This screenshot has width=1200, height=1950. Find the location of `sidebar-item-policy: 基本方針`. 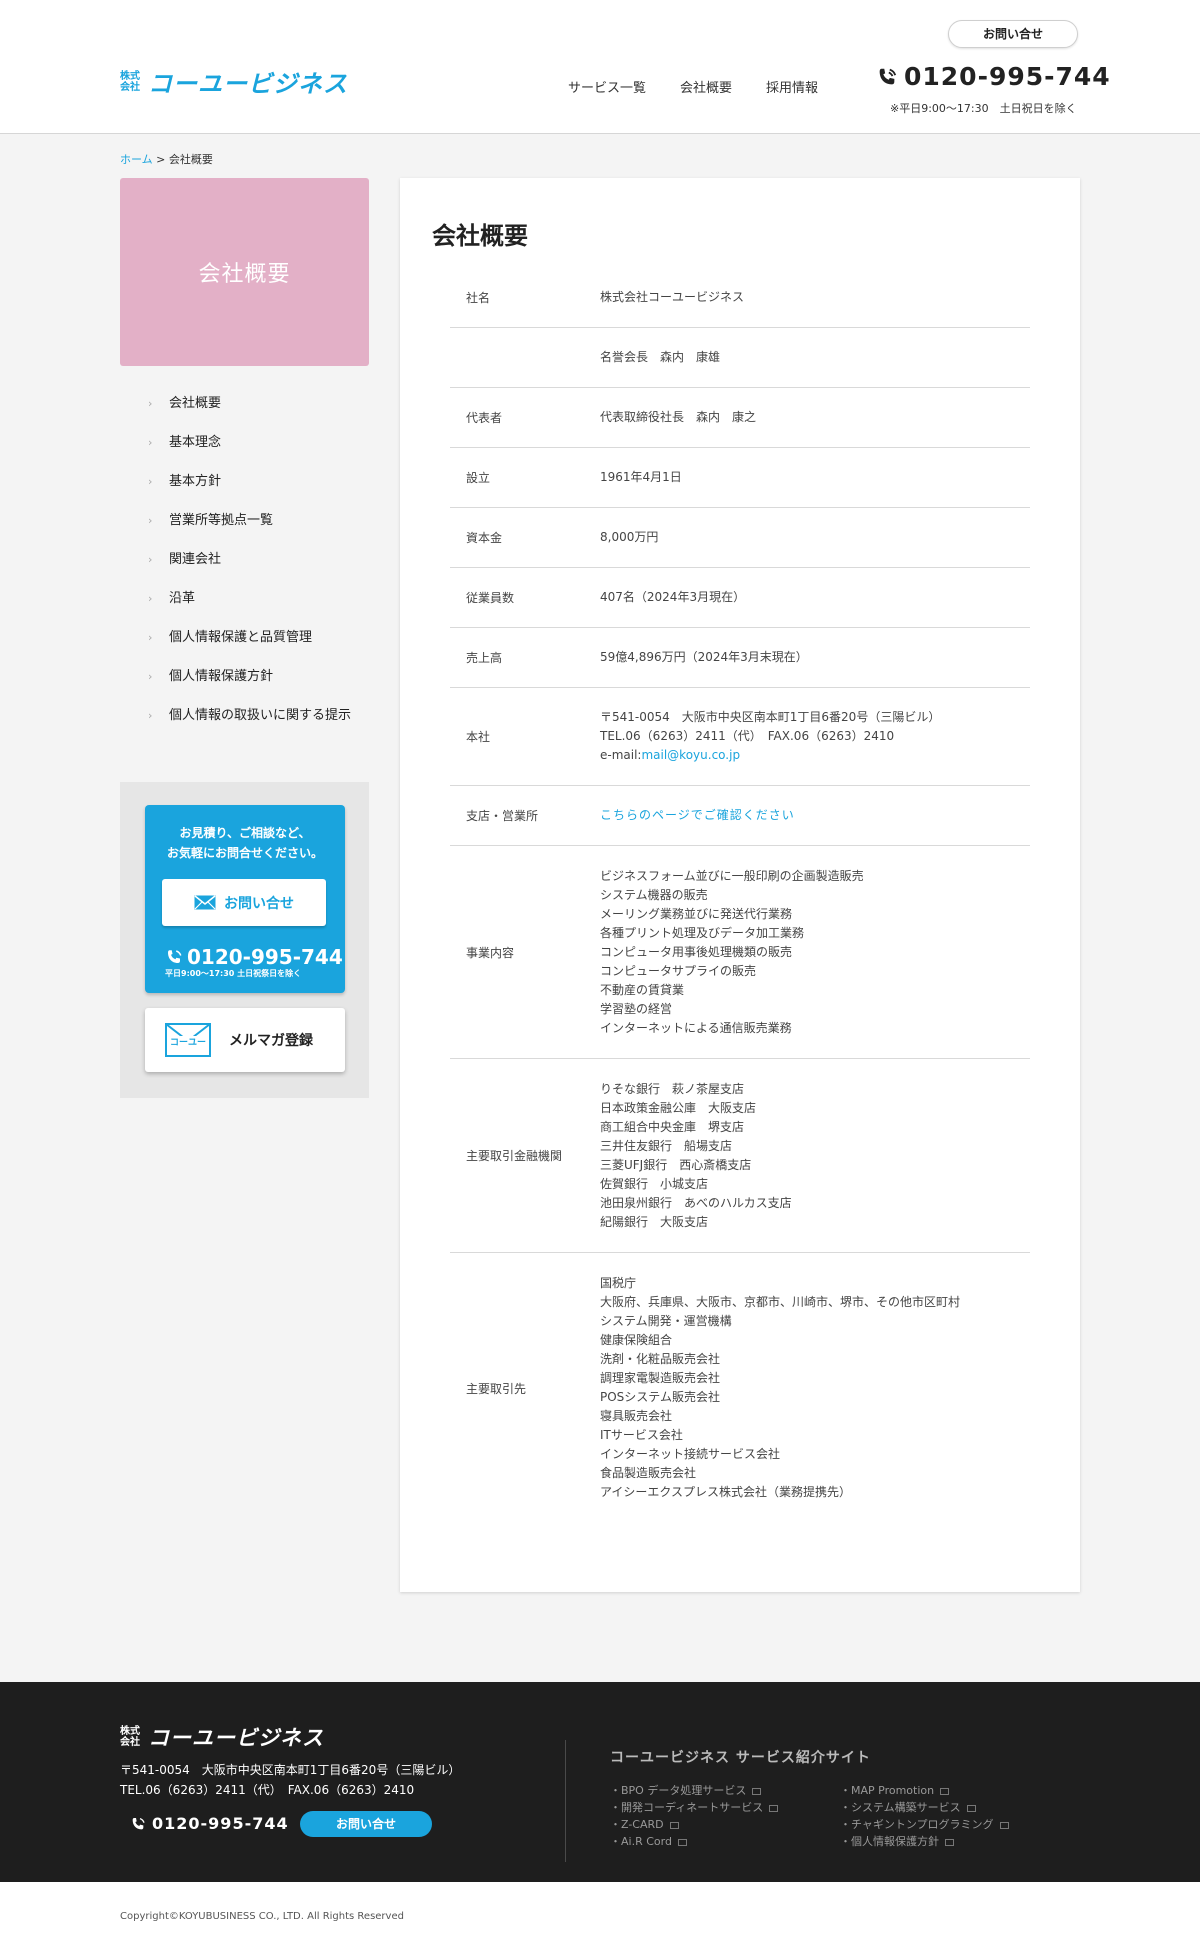

sidebar-item-policy: 基本方針 is located at coordinates (259, 482).